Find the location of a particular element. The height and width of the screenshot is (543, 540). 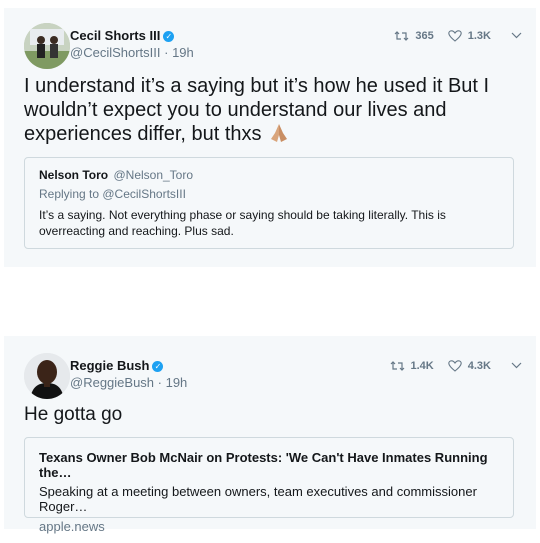

card-domain: apple.news is located at coordinates (72, 526).